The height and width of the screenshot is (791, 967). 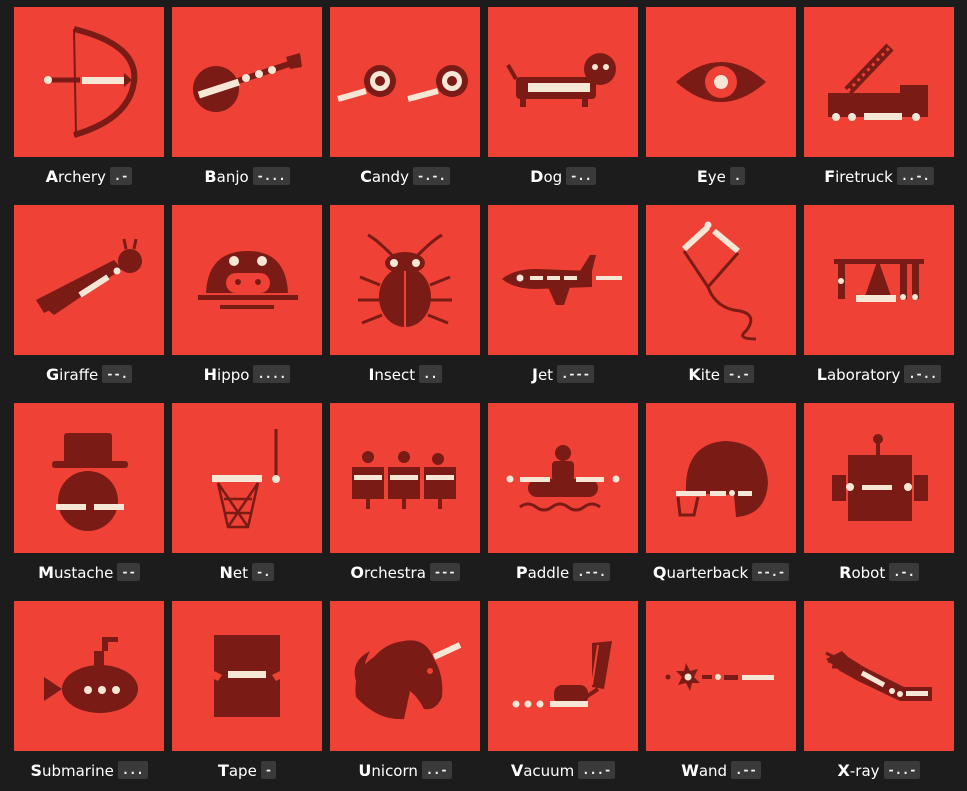 I want to click on word: Net, so click(x=234, y=572).